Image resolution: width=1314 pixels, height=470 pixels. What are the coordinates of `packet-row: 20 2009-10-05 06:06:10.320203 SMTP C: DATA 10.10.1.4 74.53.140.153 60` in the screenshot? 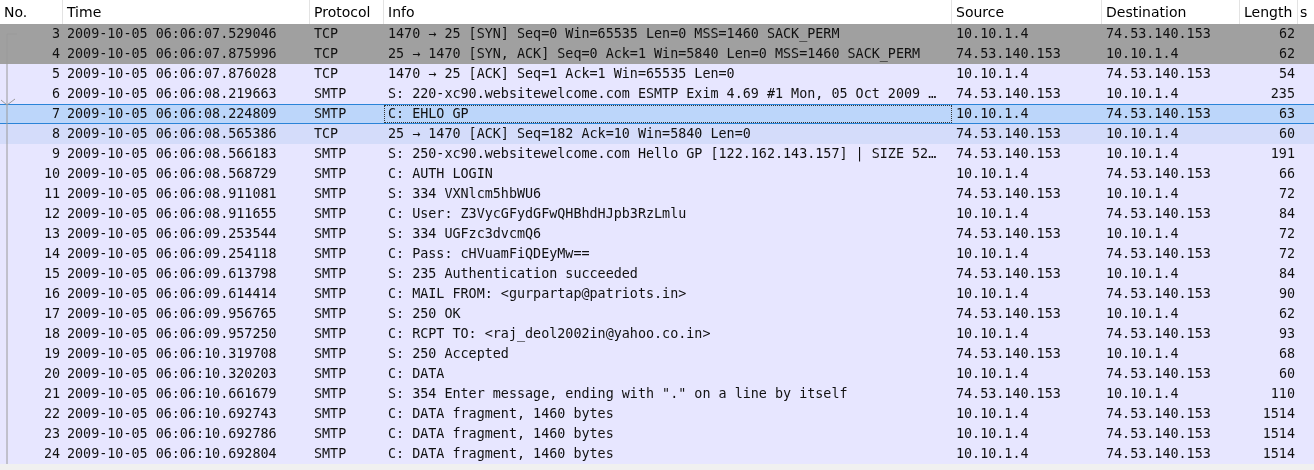 It's located at (657, 374).